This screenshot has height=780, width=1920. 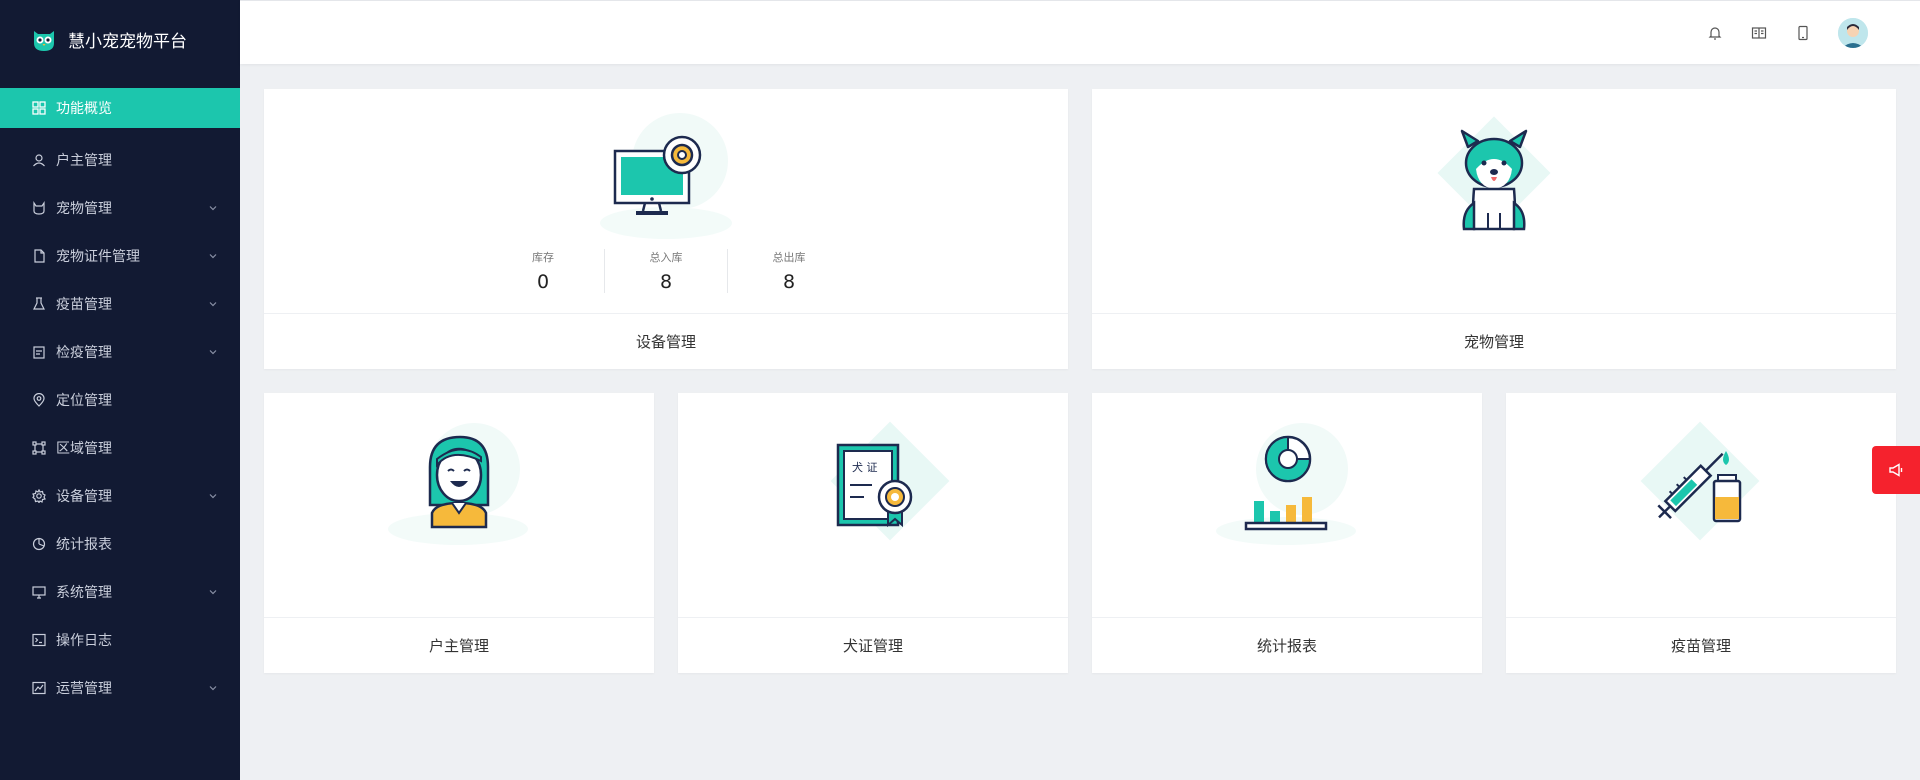 I want to click on grid-icon, so click(x=39, y=108).